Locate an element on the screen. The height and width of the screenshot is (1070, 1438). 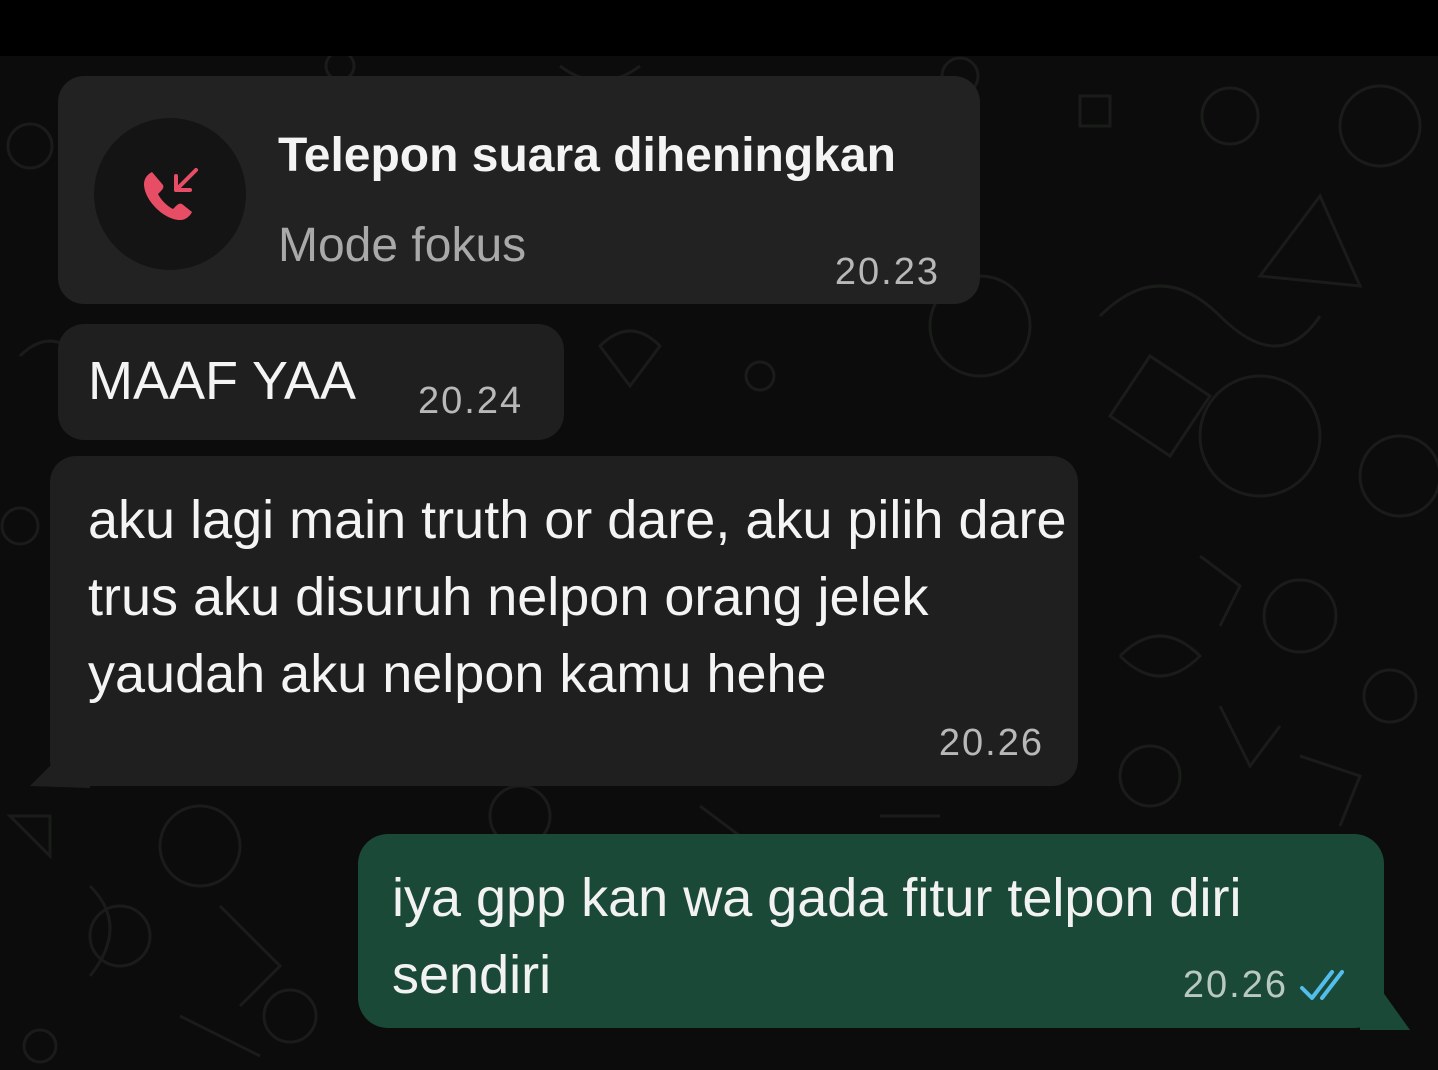
message-timestamp: 20.24 is located at coordinates (471, 401).